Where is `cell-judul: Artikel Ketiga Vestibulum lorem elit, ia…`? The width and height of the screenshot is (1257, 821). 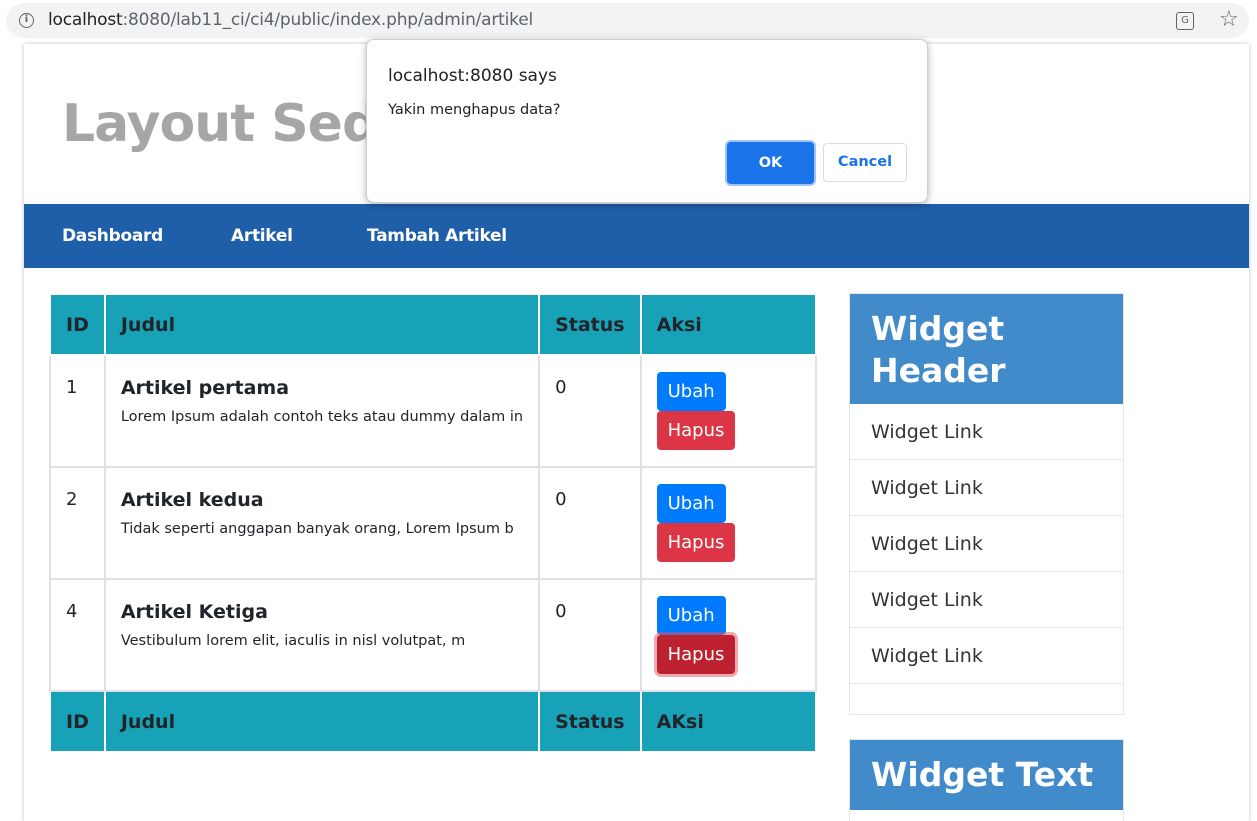
cell-judul: Artikel Ketiga Vestibulum lorem elit, ia… is located at coordinates (322, 635).